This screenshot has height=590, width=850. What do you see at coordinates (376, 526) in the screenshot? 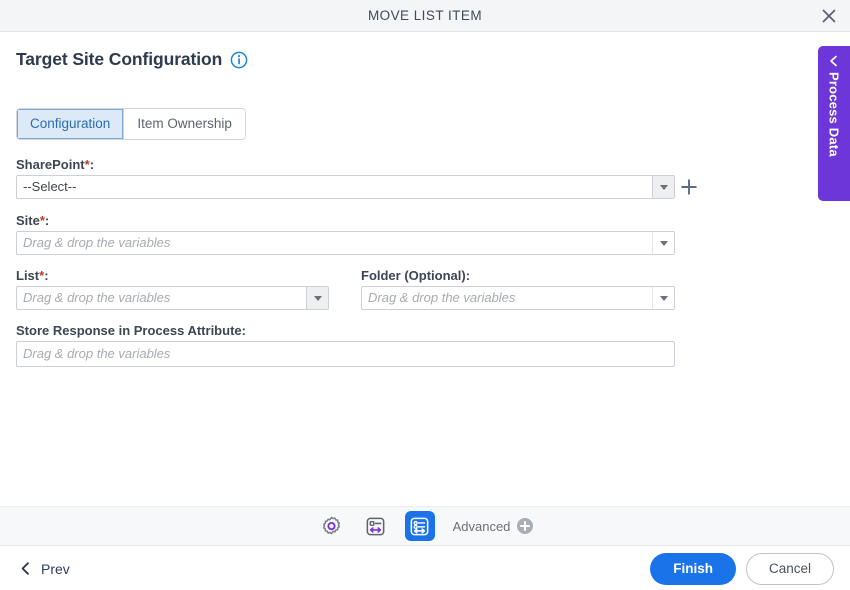
I see `form-field-arrows-icon` at bounding box center [376, 526].